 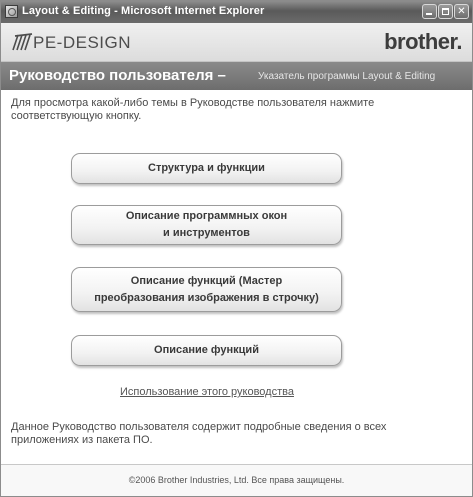 What do you see at coordinates (207, 392) in the screenshot?
I see `using-this-guide-link: Использование этого руководства` at bounding box center [207, 392].